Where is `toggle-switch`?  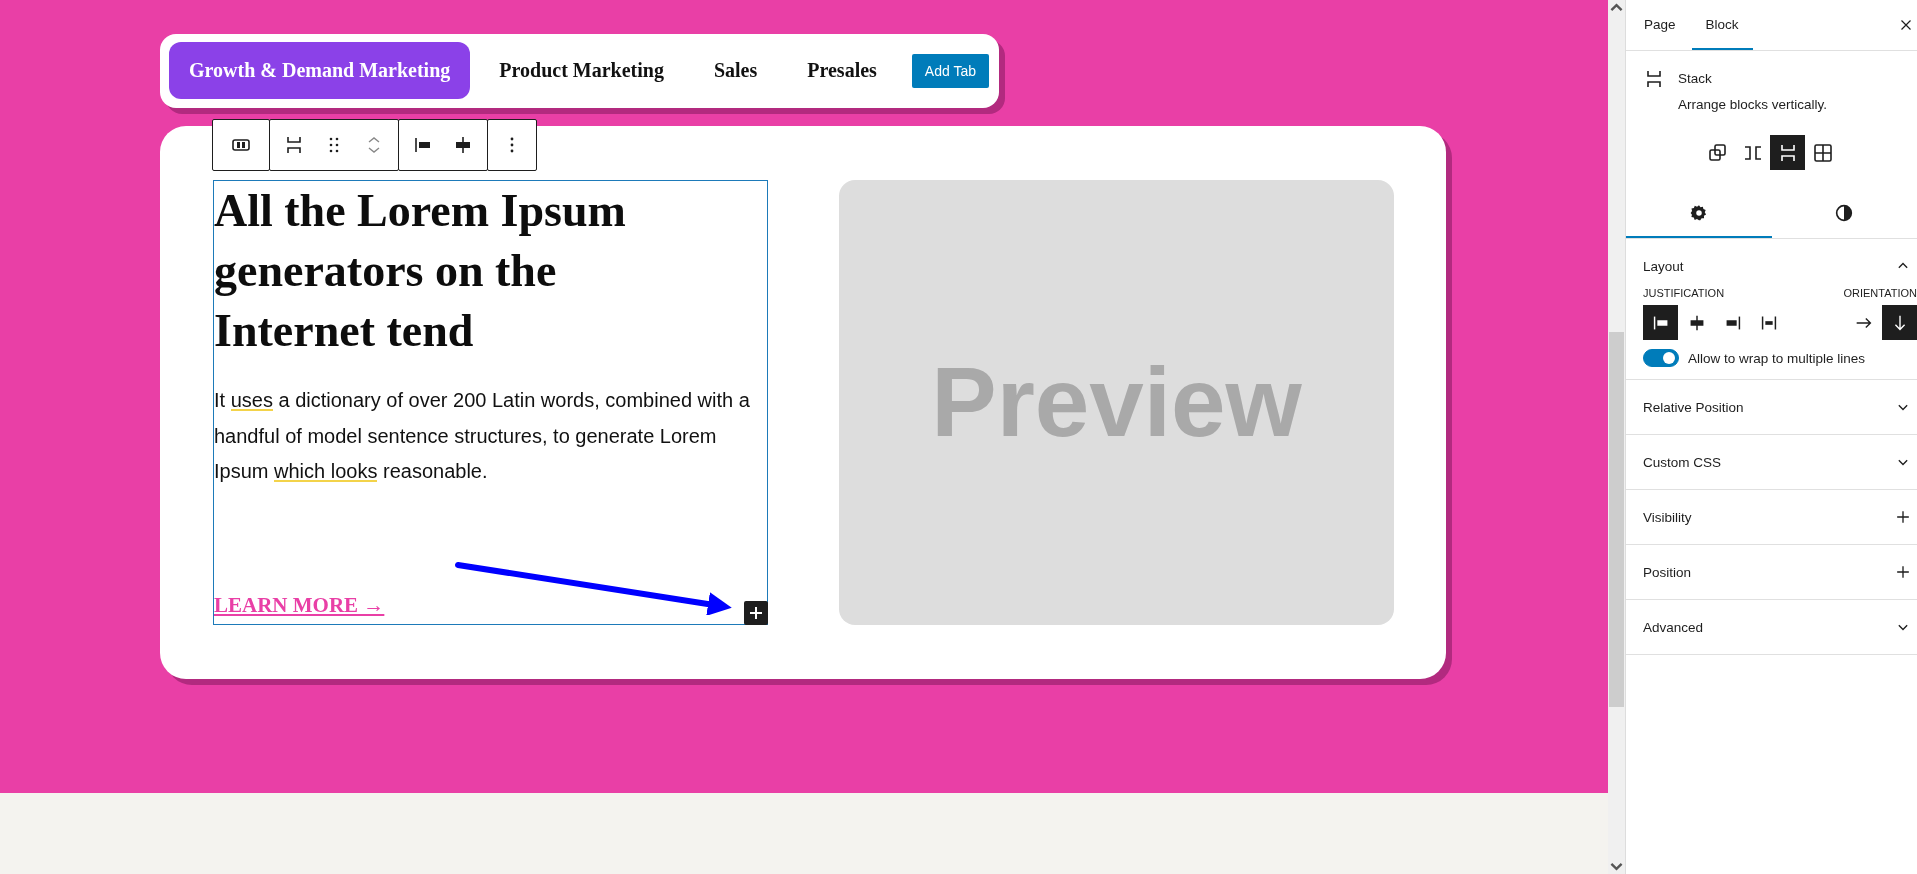 toggle-switch is located at coordinates (1661, 358).